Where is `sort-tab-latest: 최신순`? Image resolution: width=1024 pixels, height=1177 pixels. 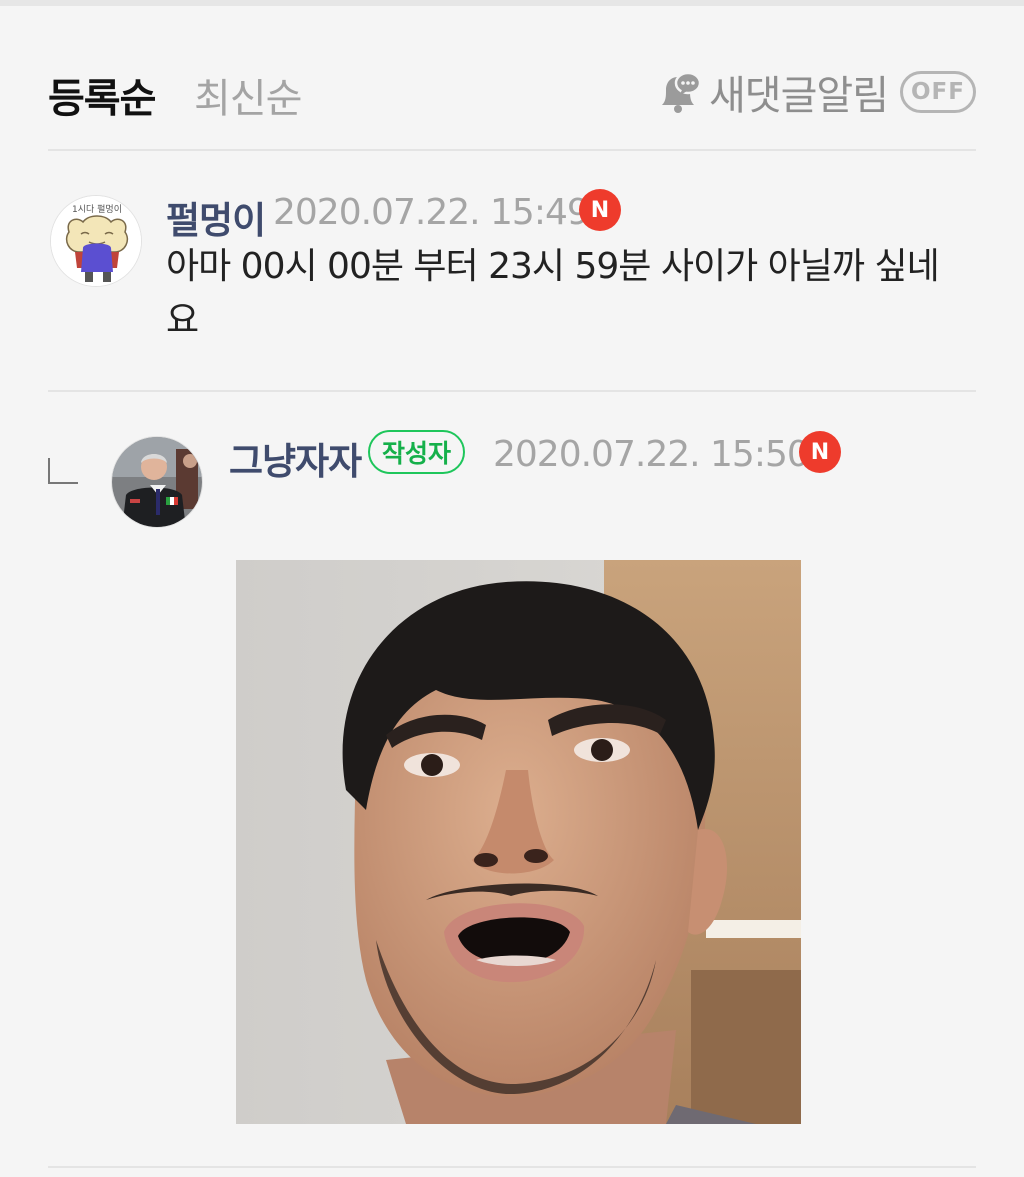
sort-tab-latest: 최신순 is located at coordinates (248, 95).